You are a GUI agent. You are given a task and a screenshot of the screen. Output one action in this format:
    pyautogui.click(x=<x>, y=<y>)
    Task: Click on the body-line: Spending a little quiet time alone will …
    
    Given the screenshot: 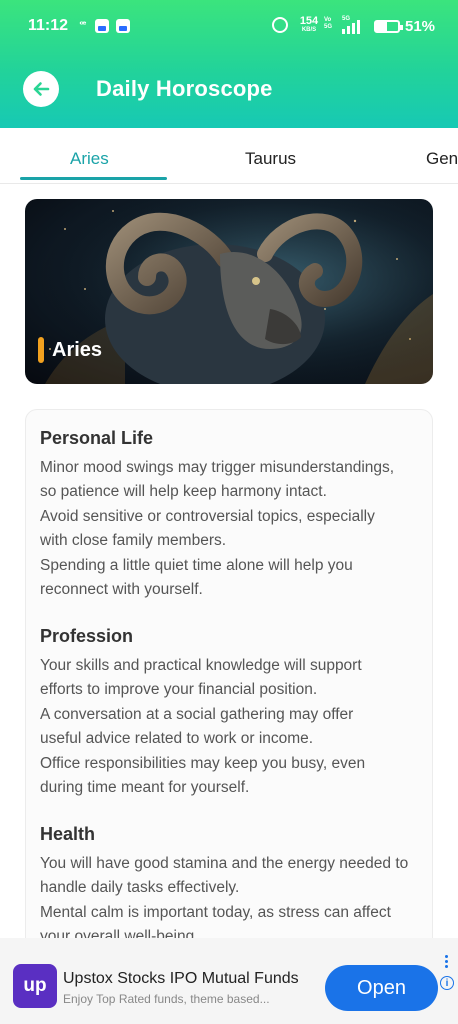 What is the action you would take?
    pyautogui.click(x=196, y=565)
    